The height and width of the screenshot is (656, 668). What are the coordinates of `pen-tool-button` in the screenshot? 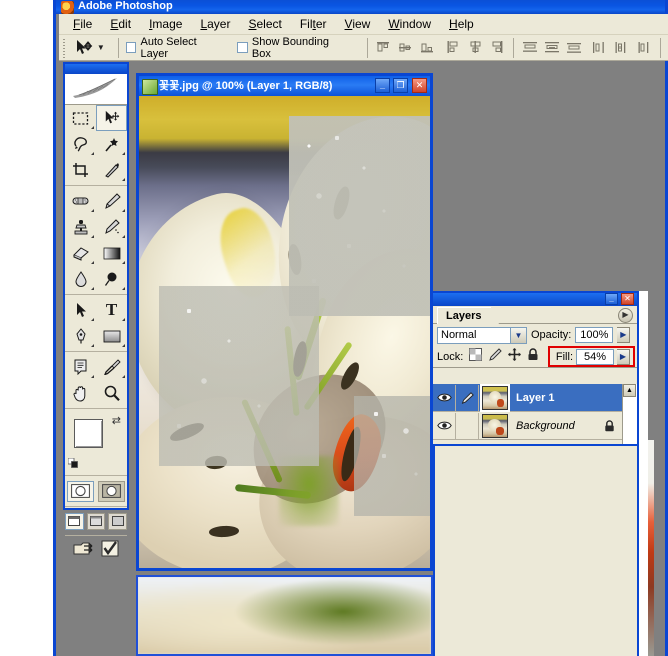 It's located at (80, 336).